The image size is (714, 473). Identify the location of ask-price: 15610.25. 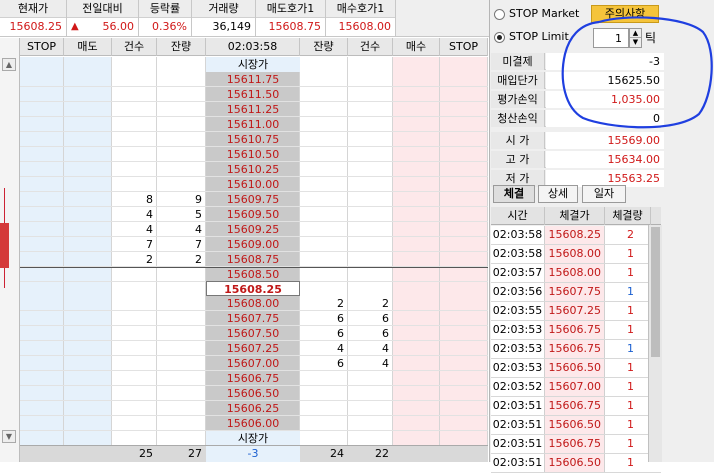
(253, 169).